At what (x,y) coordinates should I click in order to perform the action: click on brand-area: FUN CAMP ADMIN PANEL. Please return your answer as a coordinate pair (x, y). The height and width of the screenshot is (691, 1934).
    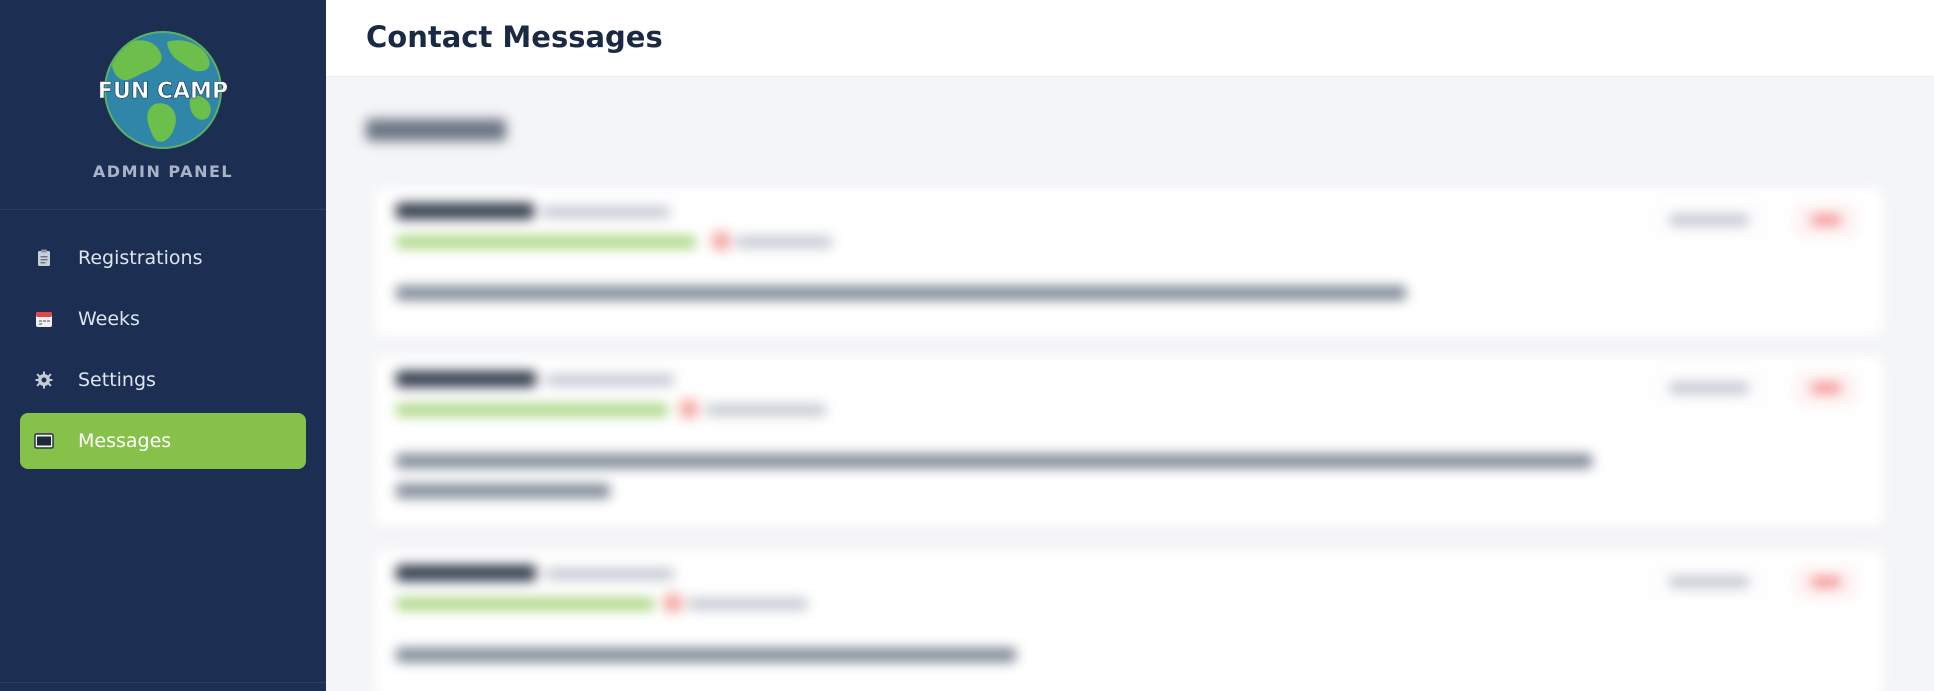
    Looking at the image, I should click on (163, 105).